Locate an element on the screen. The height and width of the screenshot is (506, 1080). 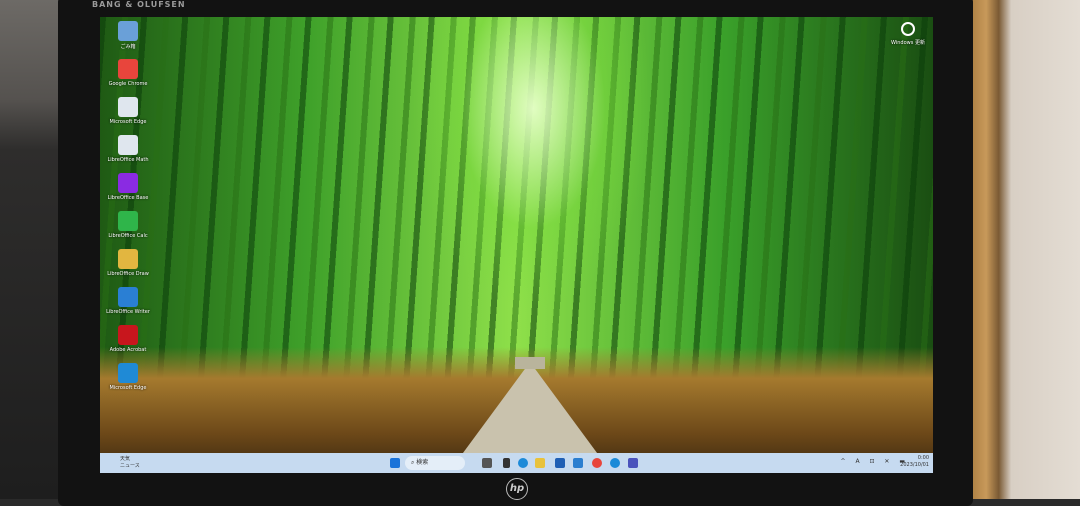
clock: 0:00 2023/10/01 is located at coordinates (914, 462).